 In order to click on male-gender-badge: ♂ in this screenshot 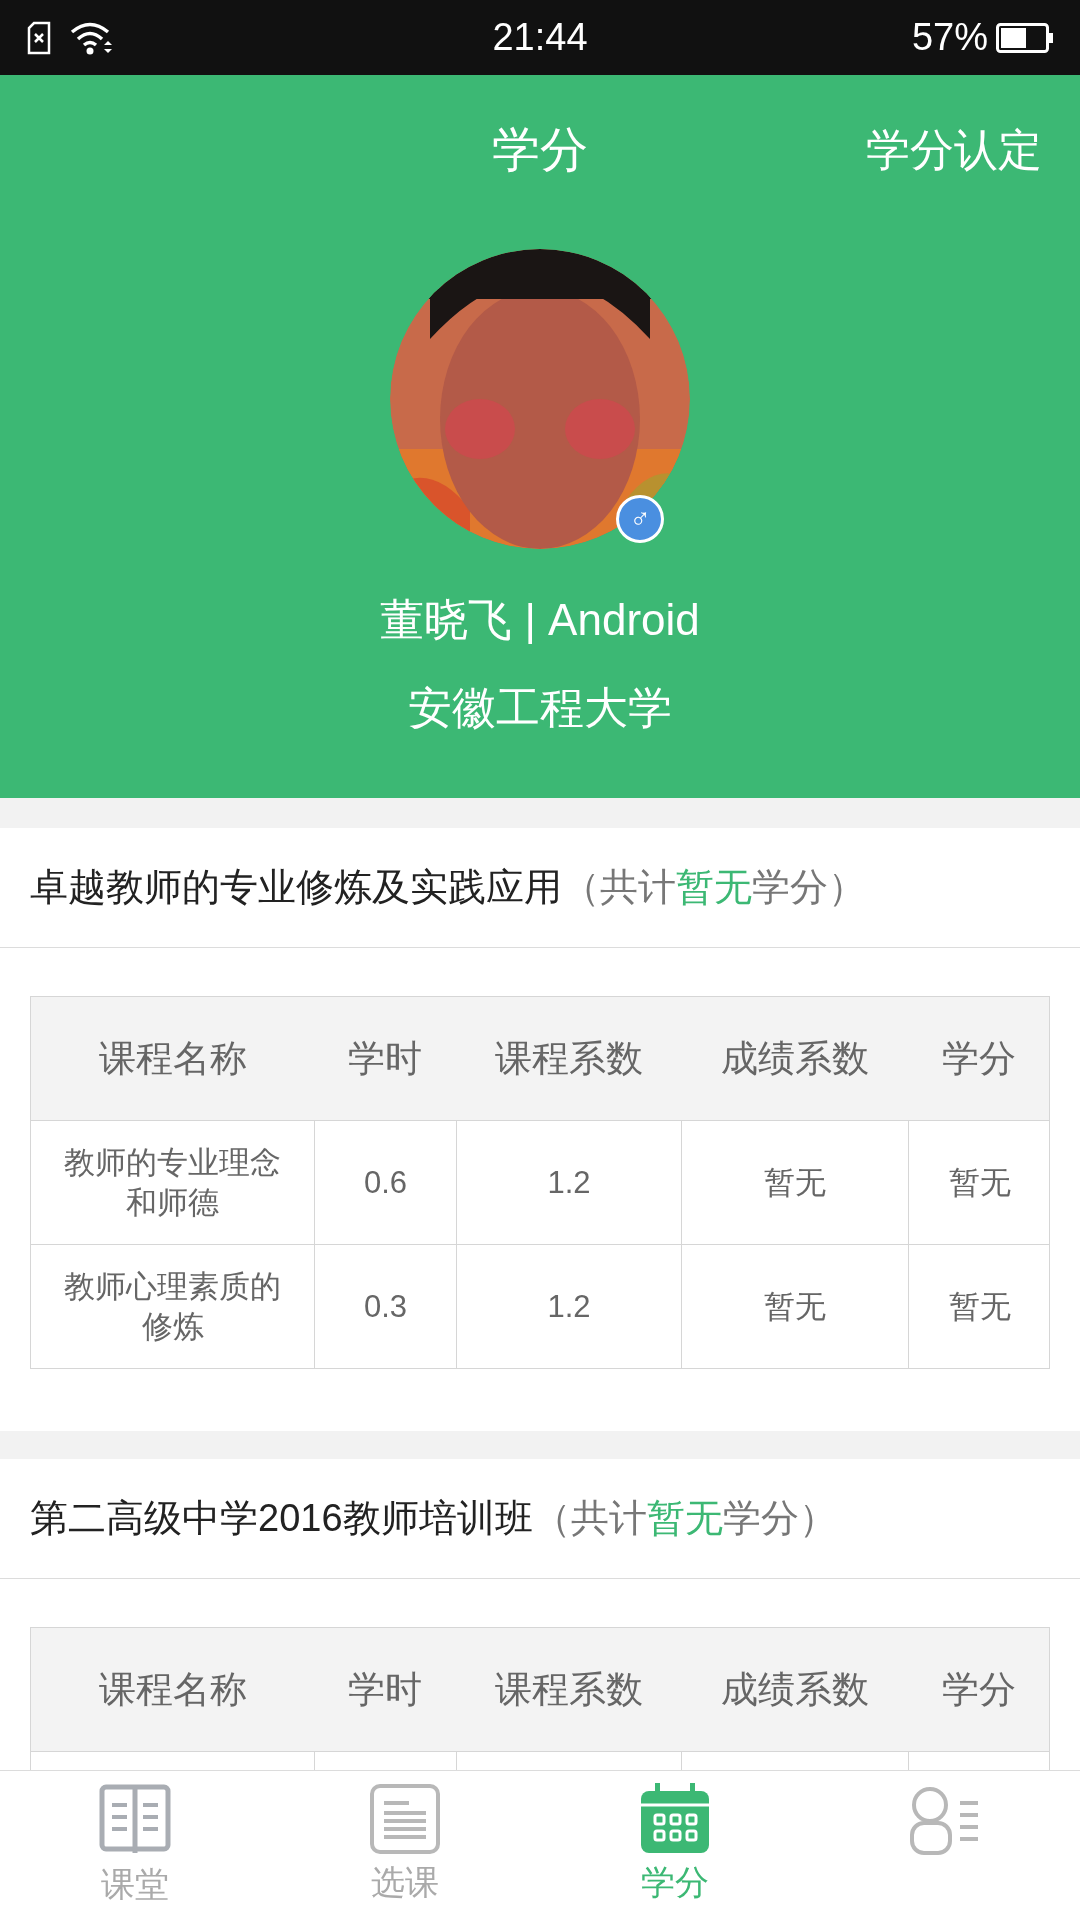, I will do `click(640, 519)`.